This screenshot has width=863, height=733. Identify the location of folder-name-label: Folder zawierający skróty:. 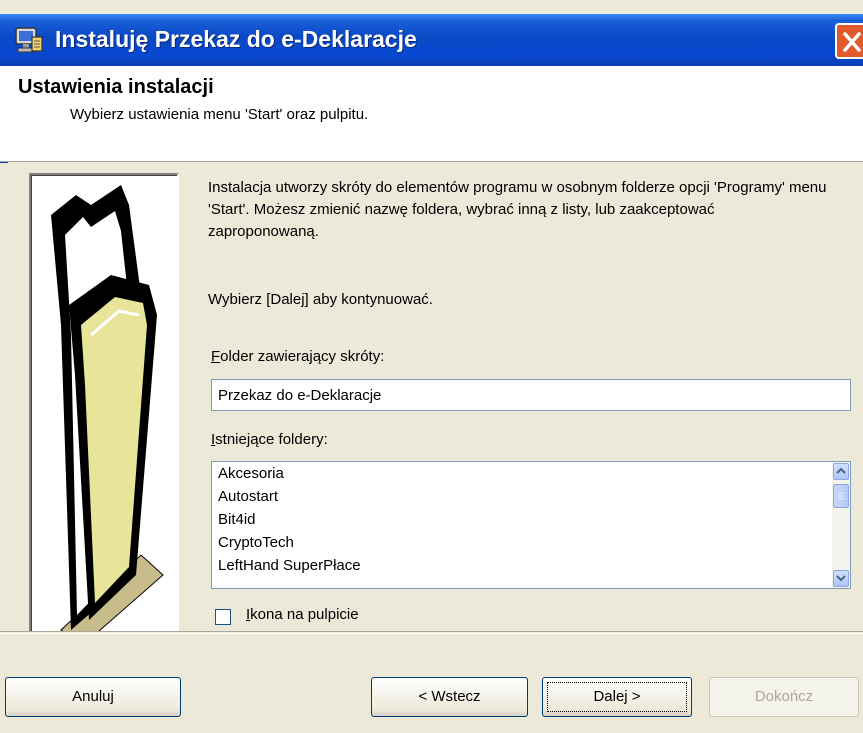
(297, 356).